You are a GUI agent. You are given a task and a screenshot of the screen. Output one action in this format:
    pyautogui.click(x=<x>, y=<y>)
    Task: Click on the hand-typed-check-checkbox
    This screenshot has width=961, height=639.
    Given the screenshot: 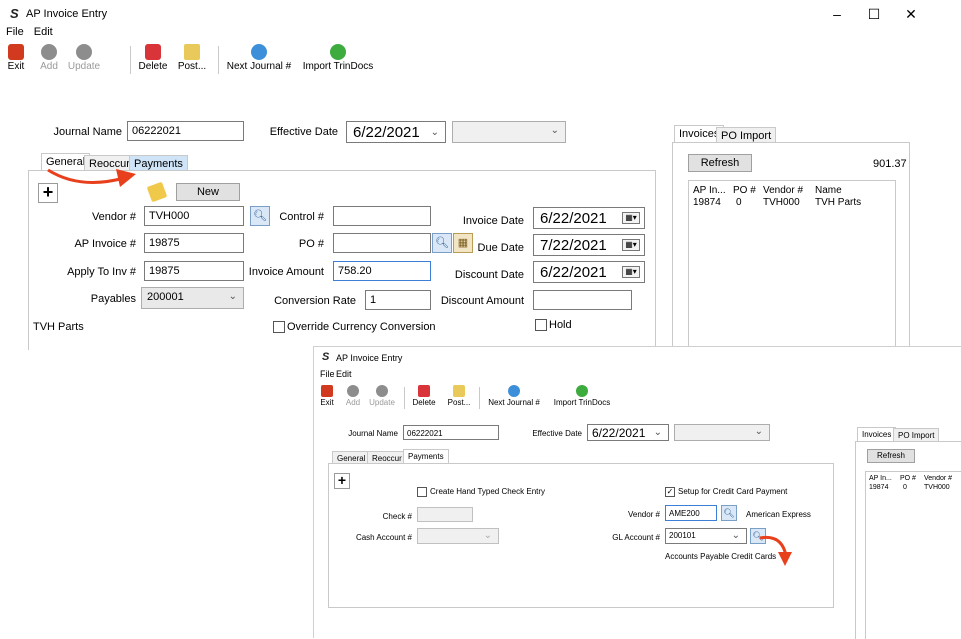 What is the action you would take?
    pyautogui.click(x=422, y=492)
    